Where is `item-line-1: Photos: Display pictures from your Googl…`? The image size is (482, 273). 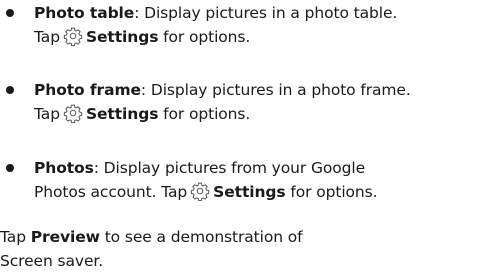
item-line-1: Photos: Display pictures from your Googl… is located at coordinates (258, 168).